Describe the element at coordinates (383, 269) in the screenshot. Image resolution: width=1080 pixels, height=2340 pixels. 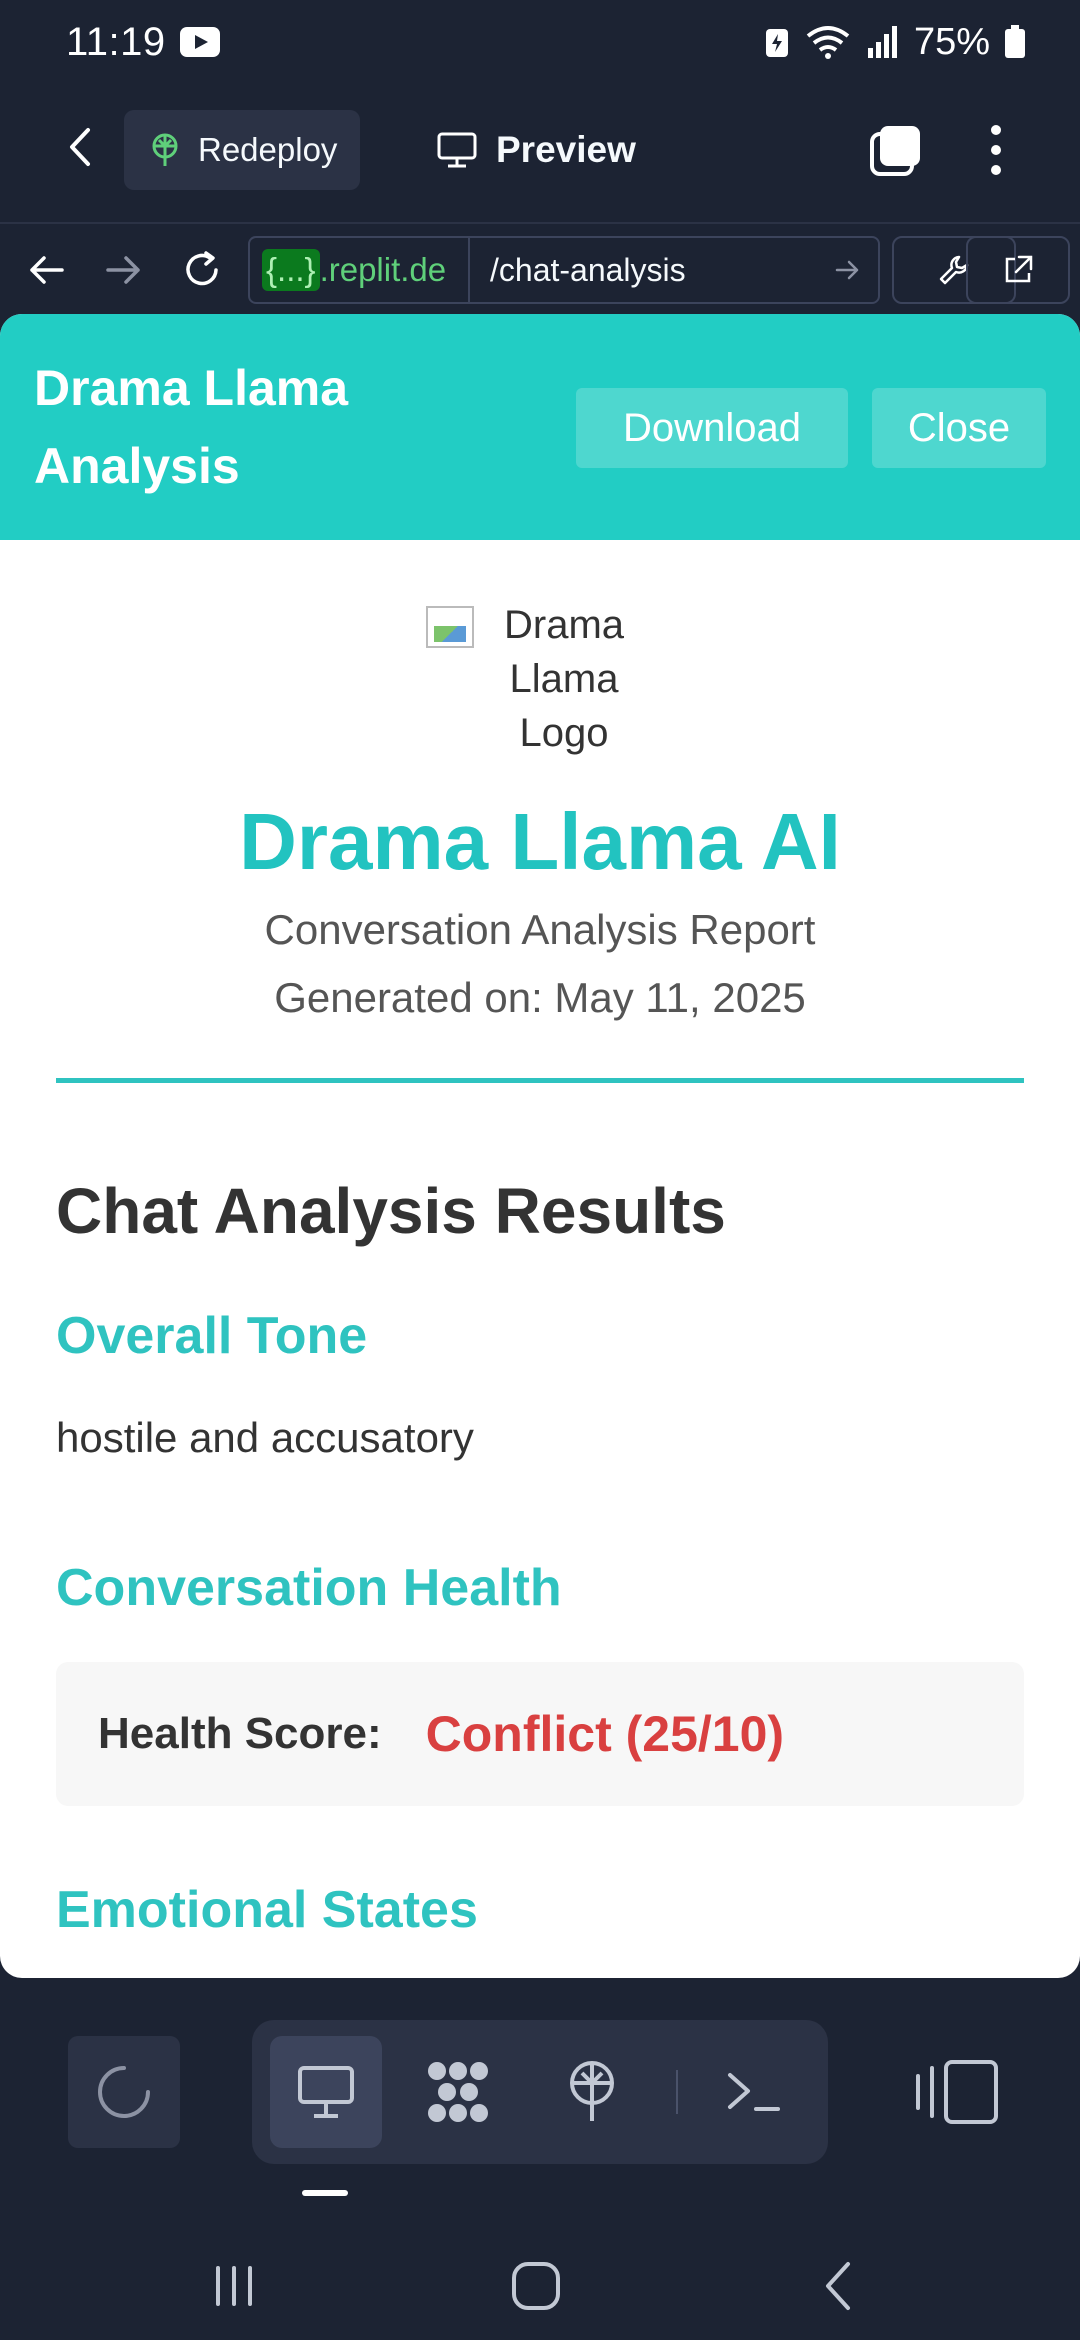
I see `url-domain-text: .replit.de` at that location.